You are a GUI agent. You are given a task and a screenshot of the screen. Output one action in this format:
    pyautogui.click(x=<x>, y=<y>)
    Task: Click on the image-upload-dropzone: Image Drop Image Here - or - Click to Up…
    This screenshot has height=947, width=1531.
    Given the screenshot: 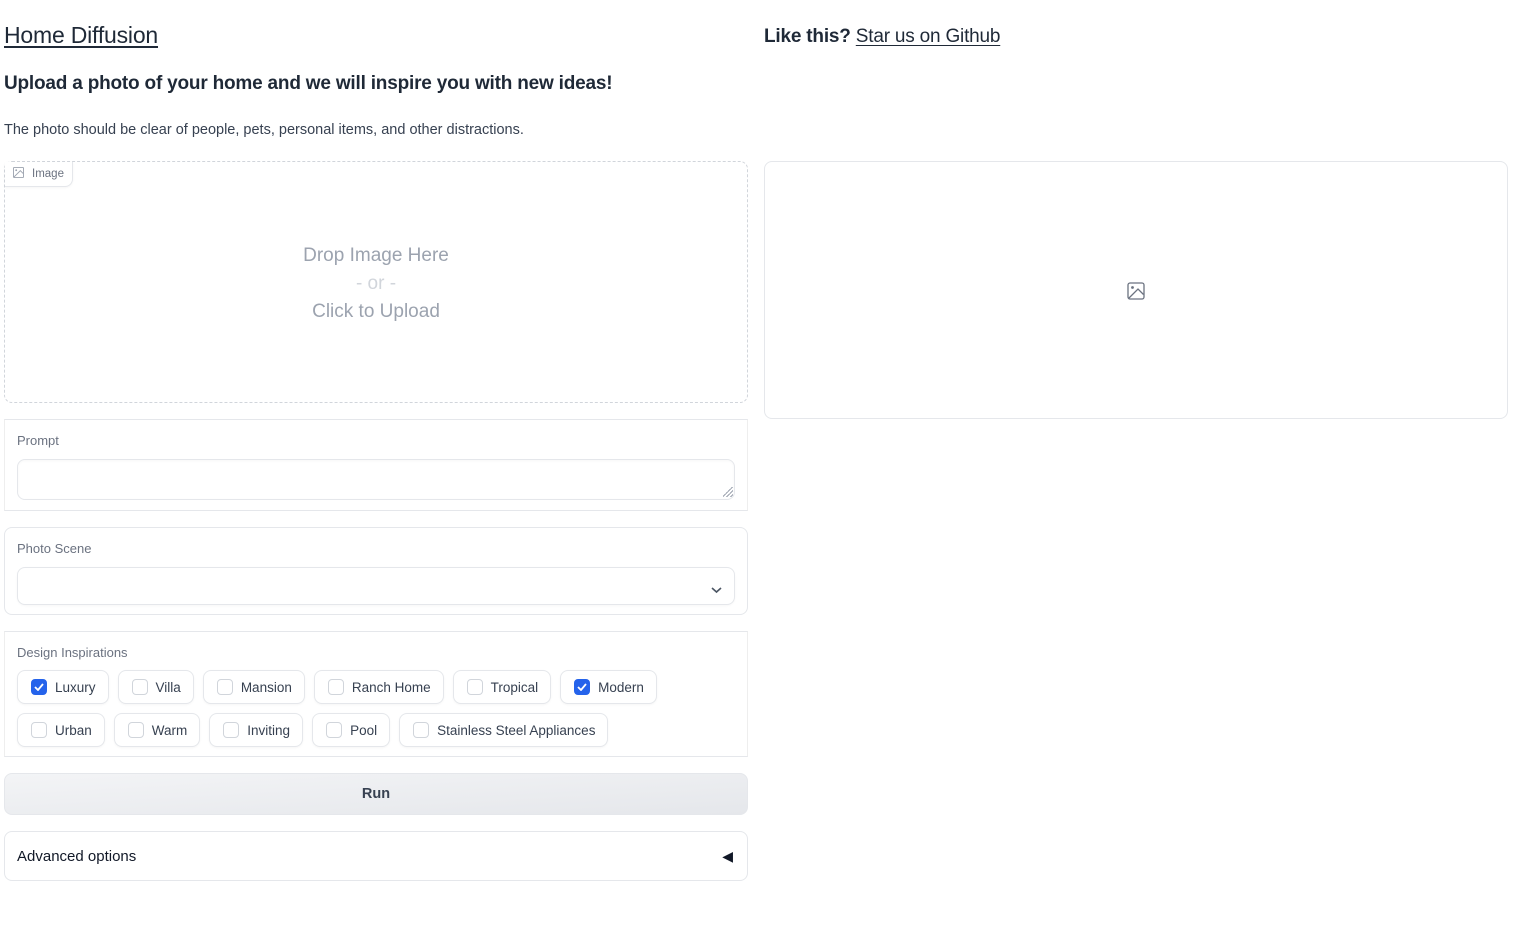 What is the action you would take?
    pyautogui.click(x=376, y=282)
    